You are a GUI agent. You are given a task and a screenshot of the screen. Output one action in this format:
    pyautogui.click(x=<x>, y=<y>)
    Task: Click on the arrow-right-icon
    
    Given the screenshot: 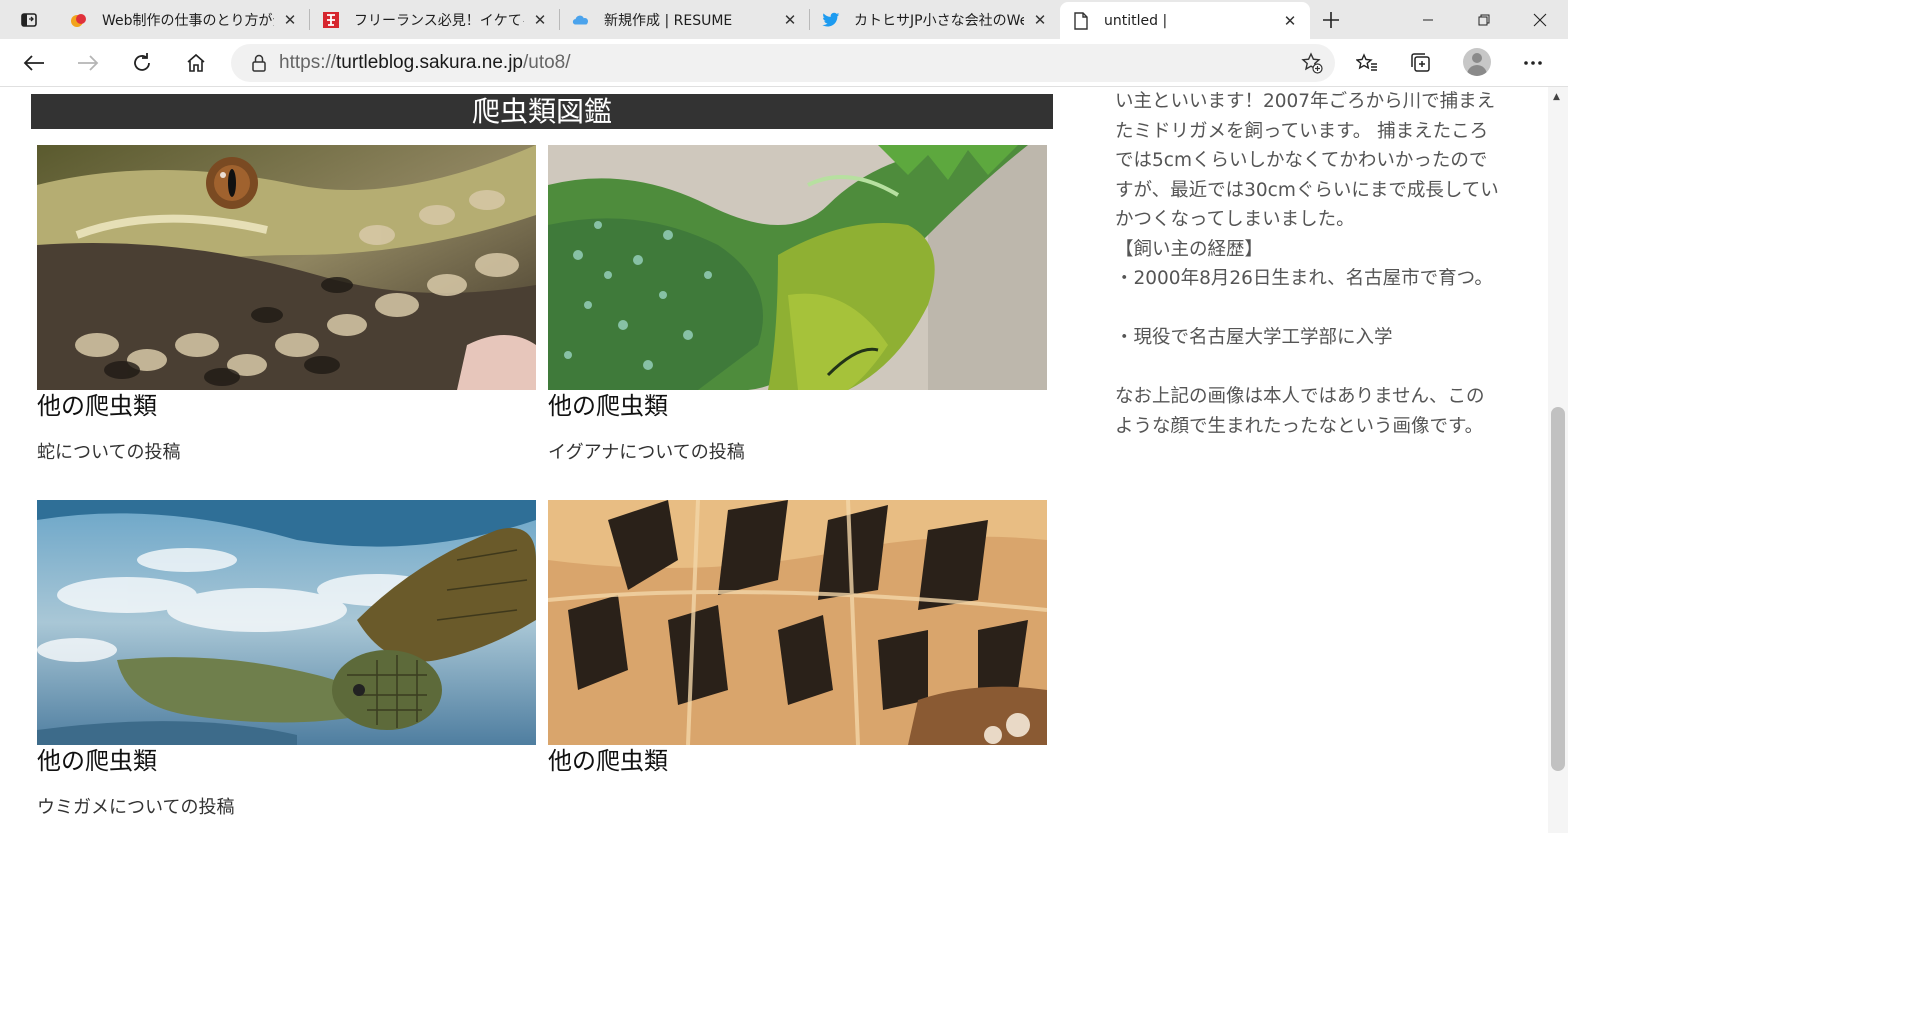 What is the action you would take?
    pyautogui.click(x=88, y=63)
    